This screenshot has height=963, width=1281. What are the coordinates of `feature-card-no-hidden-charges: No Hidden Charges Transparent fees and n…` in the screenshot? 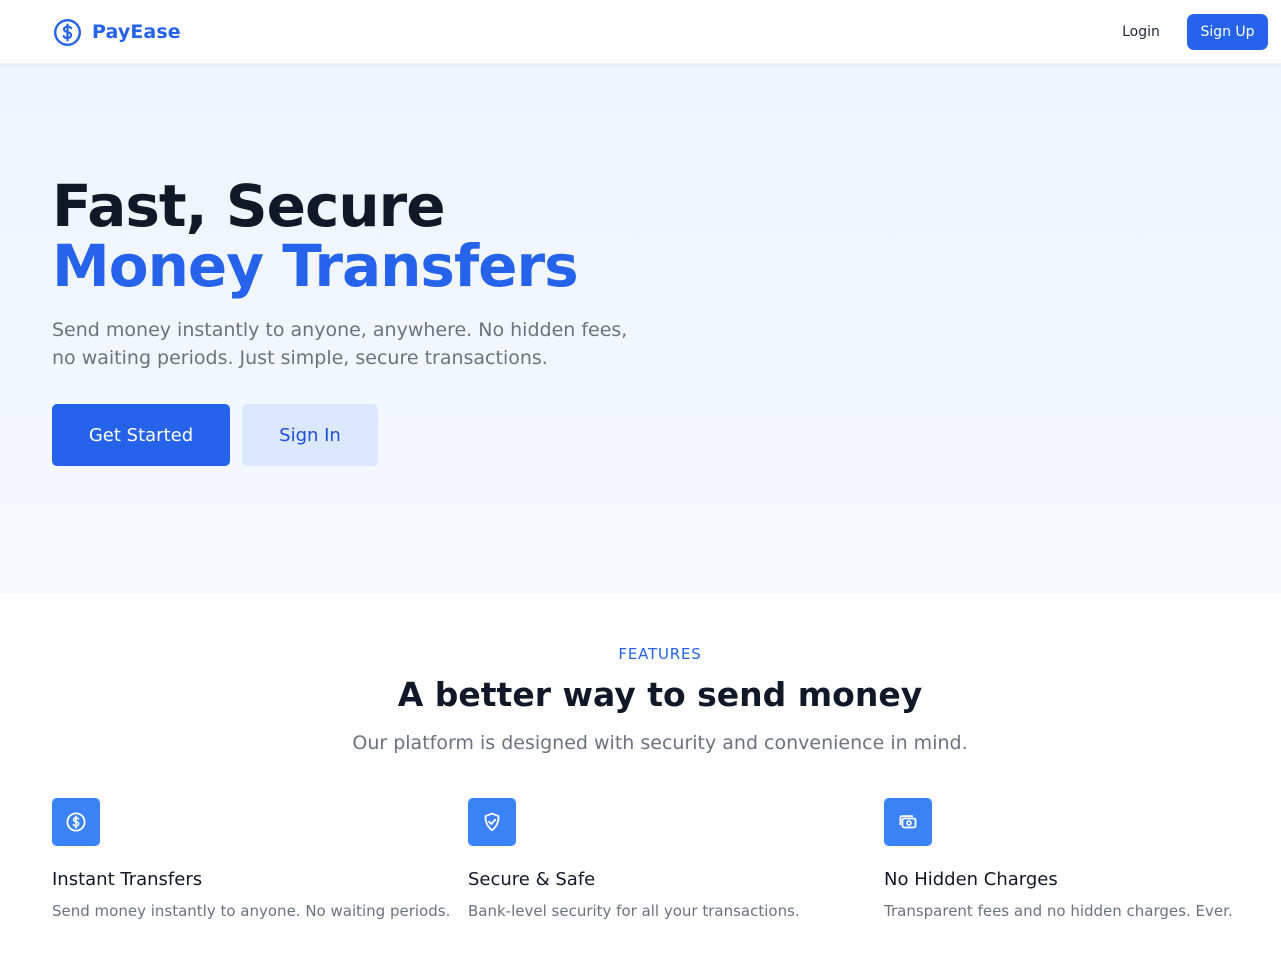 It's located at (1082, 859).